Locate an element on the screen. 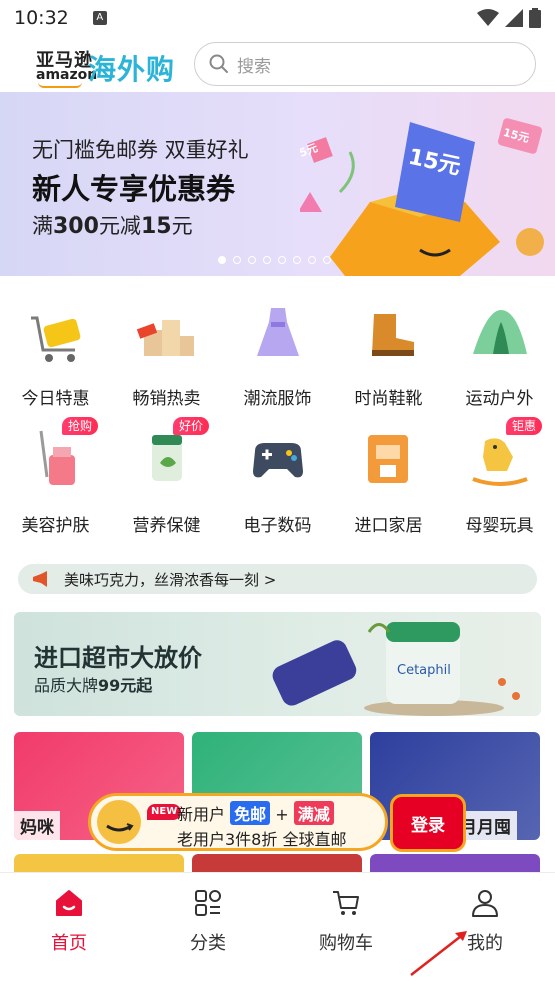 Image resolution: width=555 pixels, height=986 pixels. new-user-float-bar: NEW 新用户 免邮 + 满减 老用户3件8折 全球直邮 is located at coordinates (238, 822).